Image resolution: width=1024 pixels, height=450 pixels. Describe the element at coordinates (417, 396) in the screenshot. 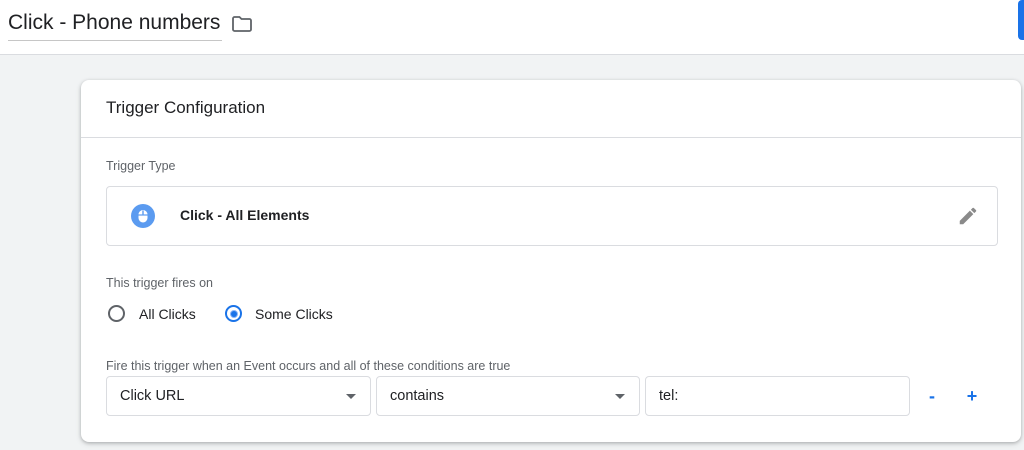

I see `operator-select-value: contains` at that location.